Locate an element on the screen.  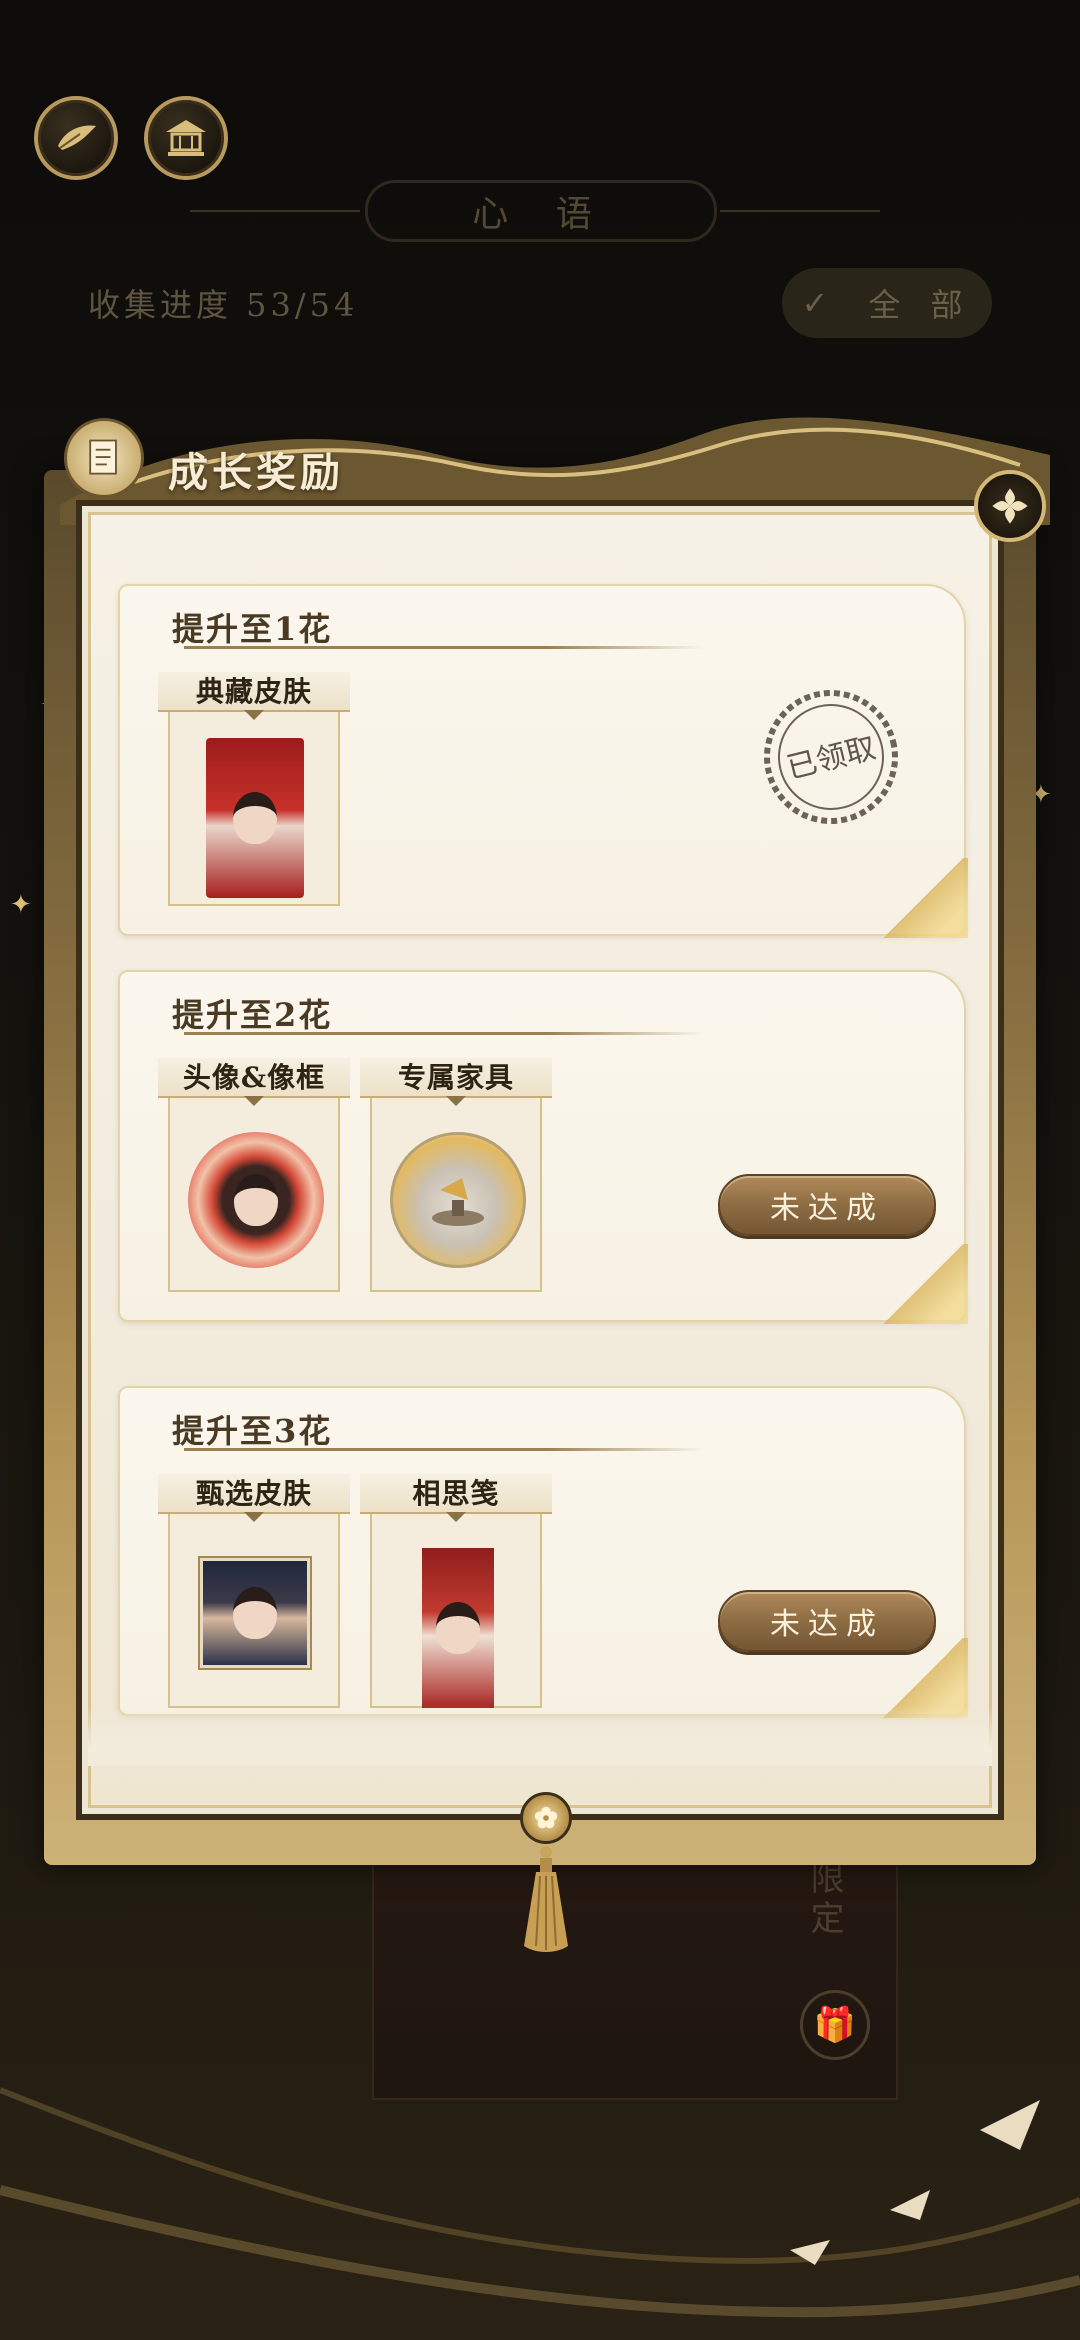
check-icon: ✓ is located at coordinates (820, 303).